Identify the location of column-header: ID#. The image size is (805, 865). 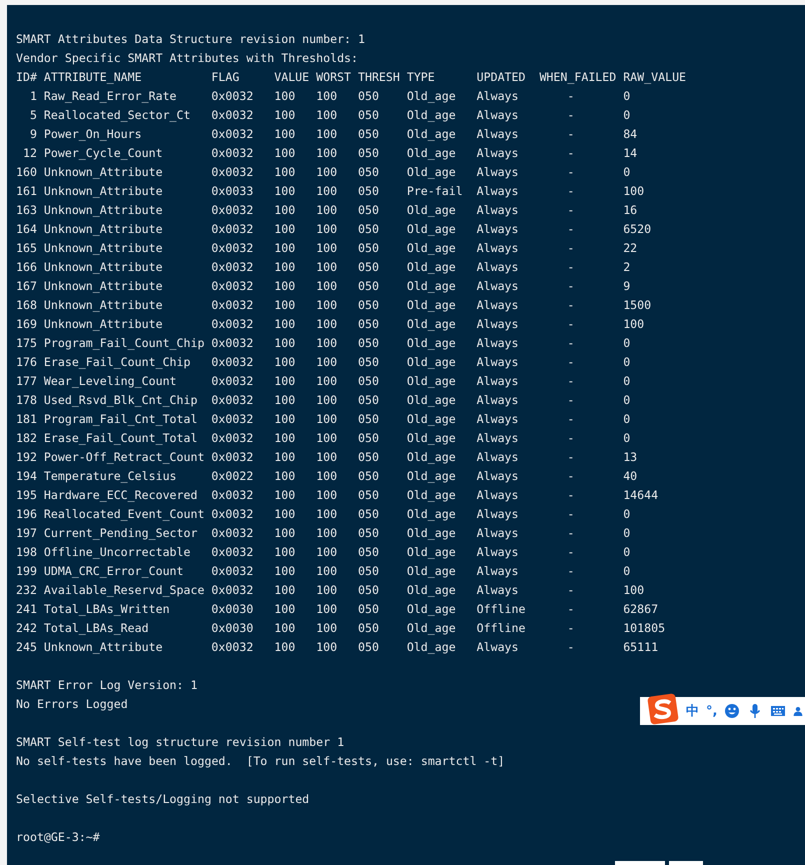
(26, 77).